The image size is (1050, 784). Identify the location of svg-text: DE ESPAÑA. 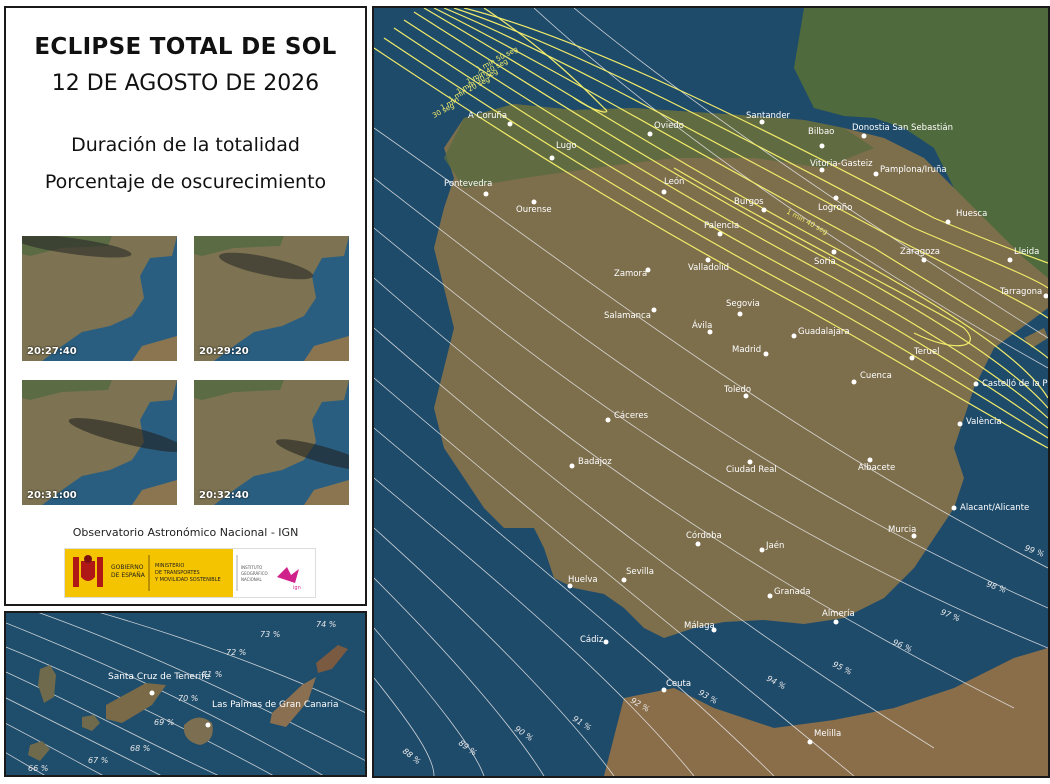
(128, 575).